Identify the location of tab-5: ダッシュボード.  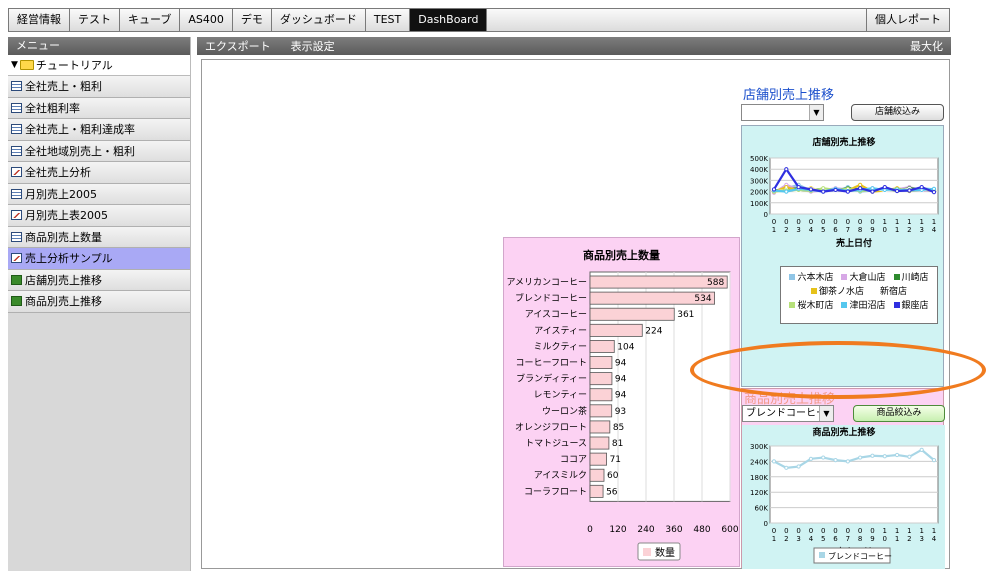
(319, 20).